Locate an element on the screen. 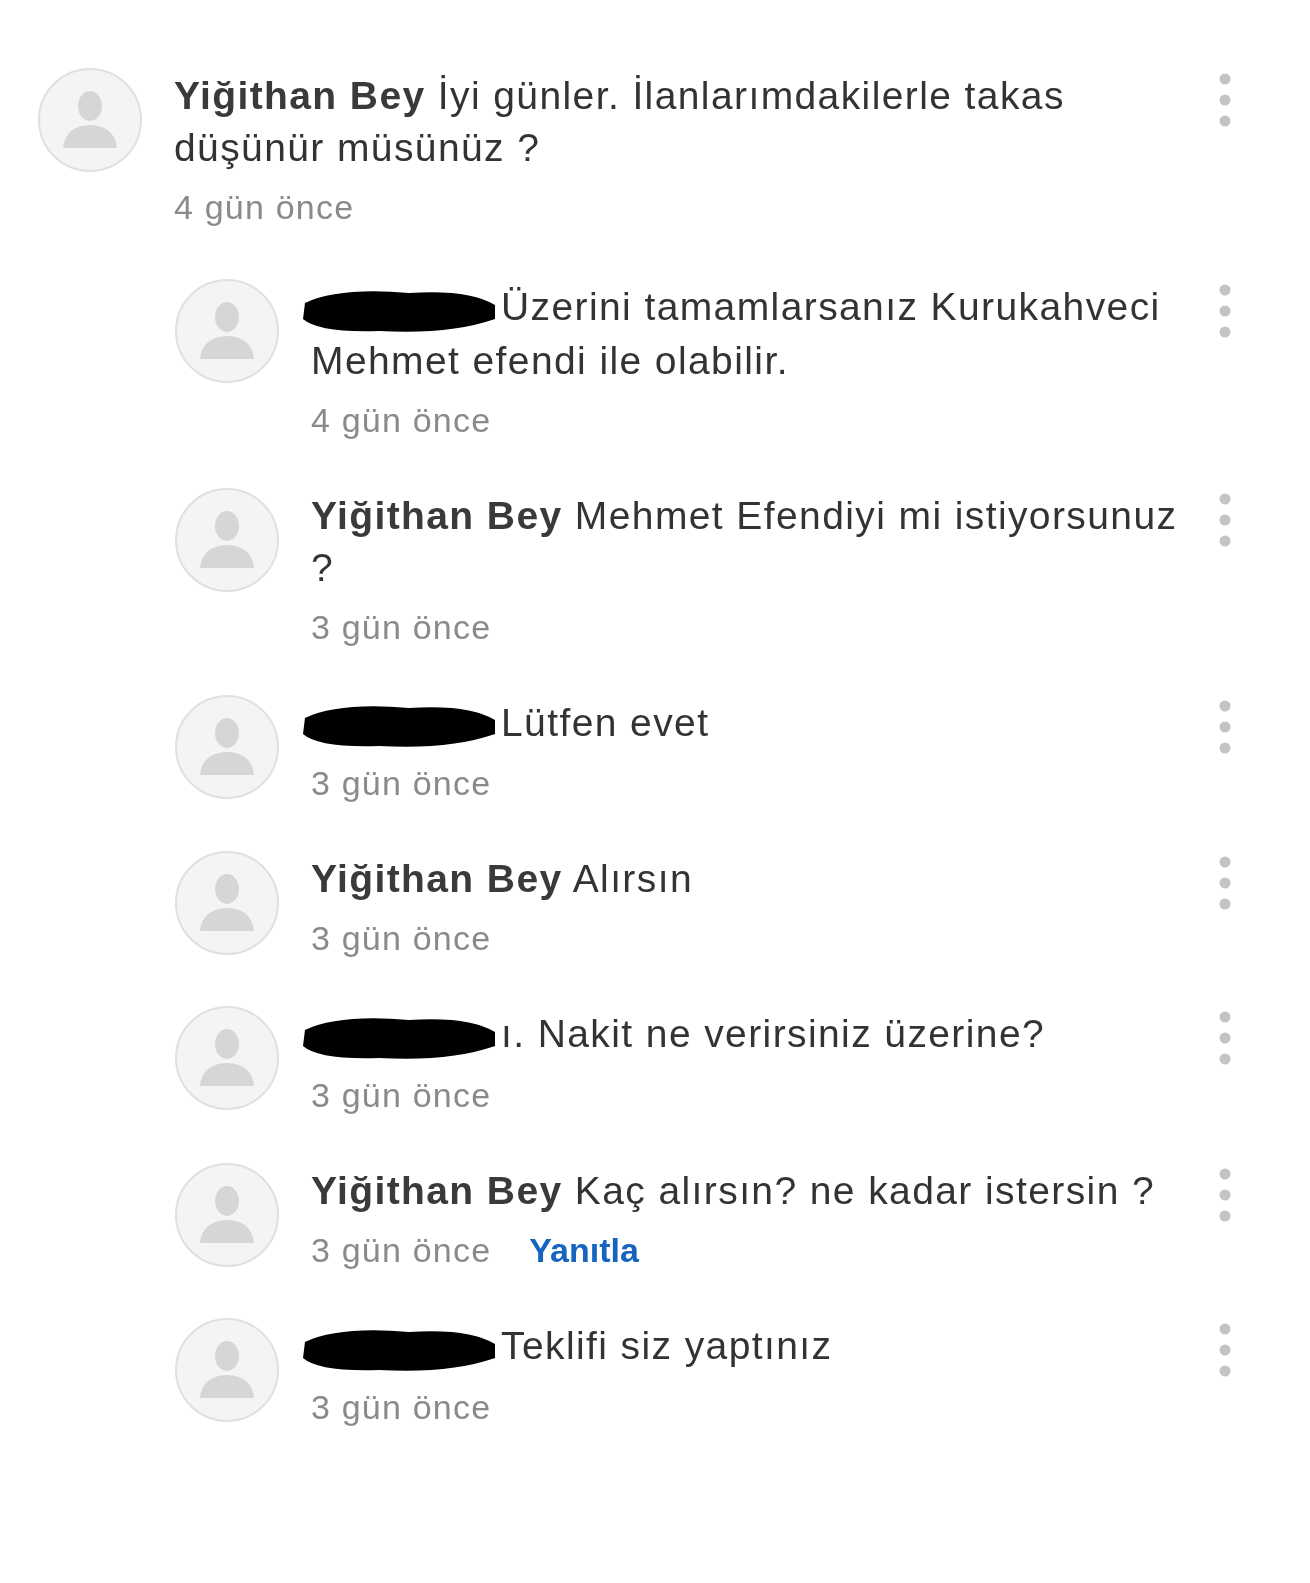 Image resolution: width=1310 pixels, height=1583 pixels. comment-text: Yiğithan Bey İyi günler. İlanlarımdakilerle takas düşünür müsünüz ? is located at coordinates (620, 122).